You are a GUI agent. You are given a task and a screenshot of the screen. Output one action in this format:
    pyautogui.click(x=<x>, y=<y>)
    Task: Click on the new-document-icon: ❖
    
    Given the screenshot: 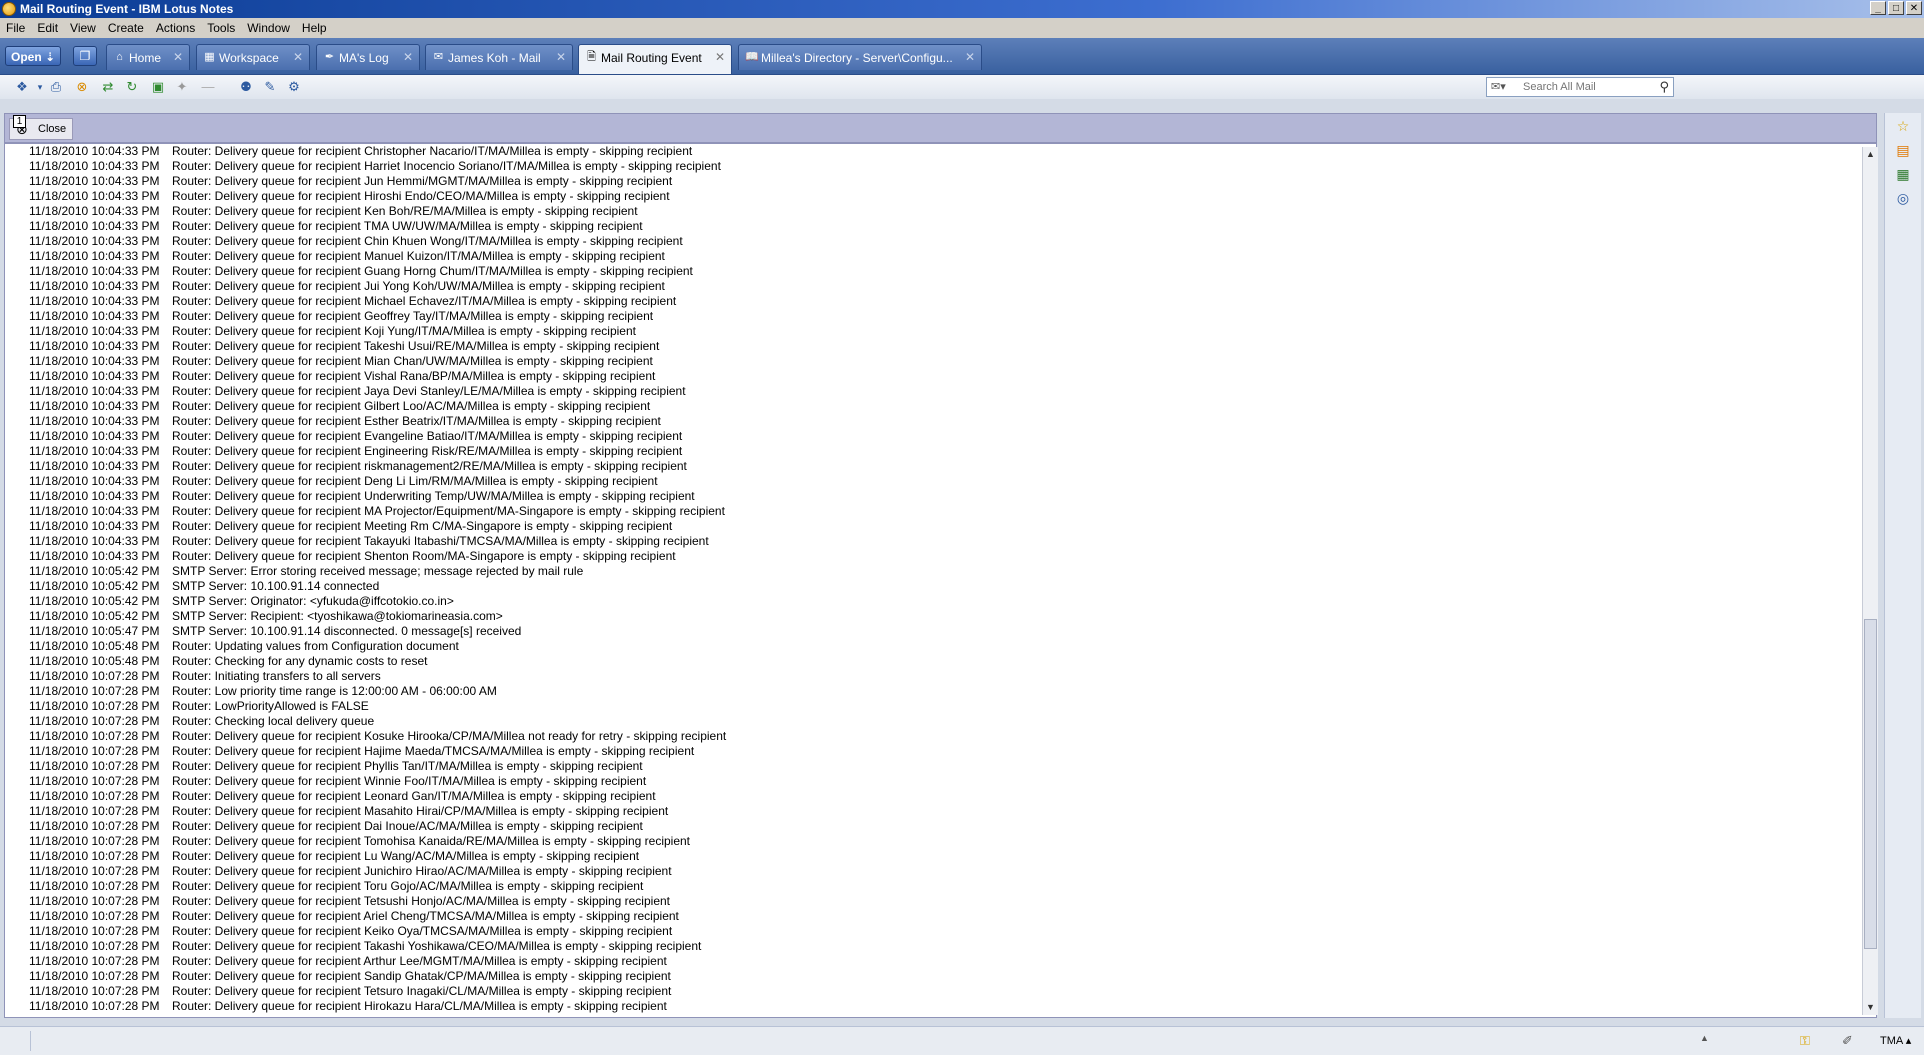 What is the action you would take?
    pyautogui.click(x=22, y=87)
    